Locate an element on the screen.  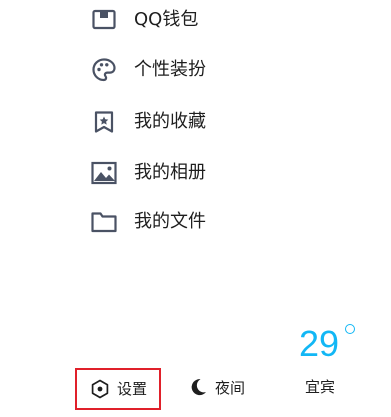
menu-item-wallet: QQ钱包 is located at coordinates (221, 20).